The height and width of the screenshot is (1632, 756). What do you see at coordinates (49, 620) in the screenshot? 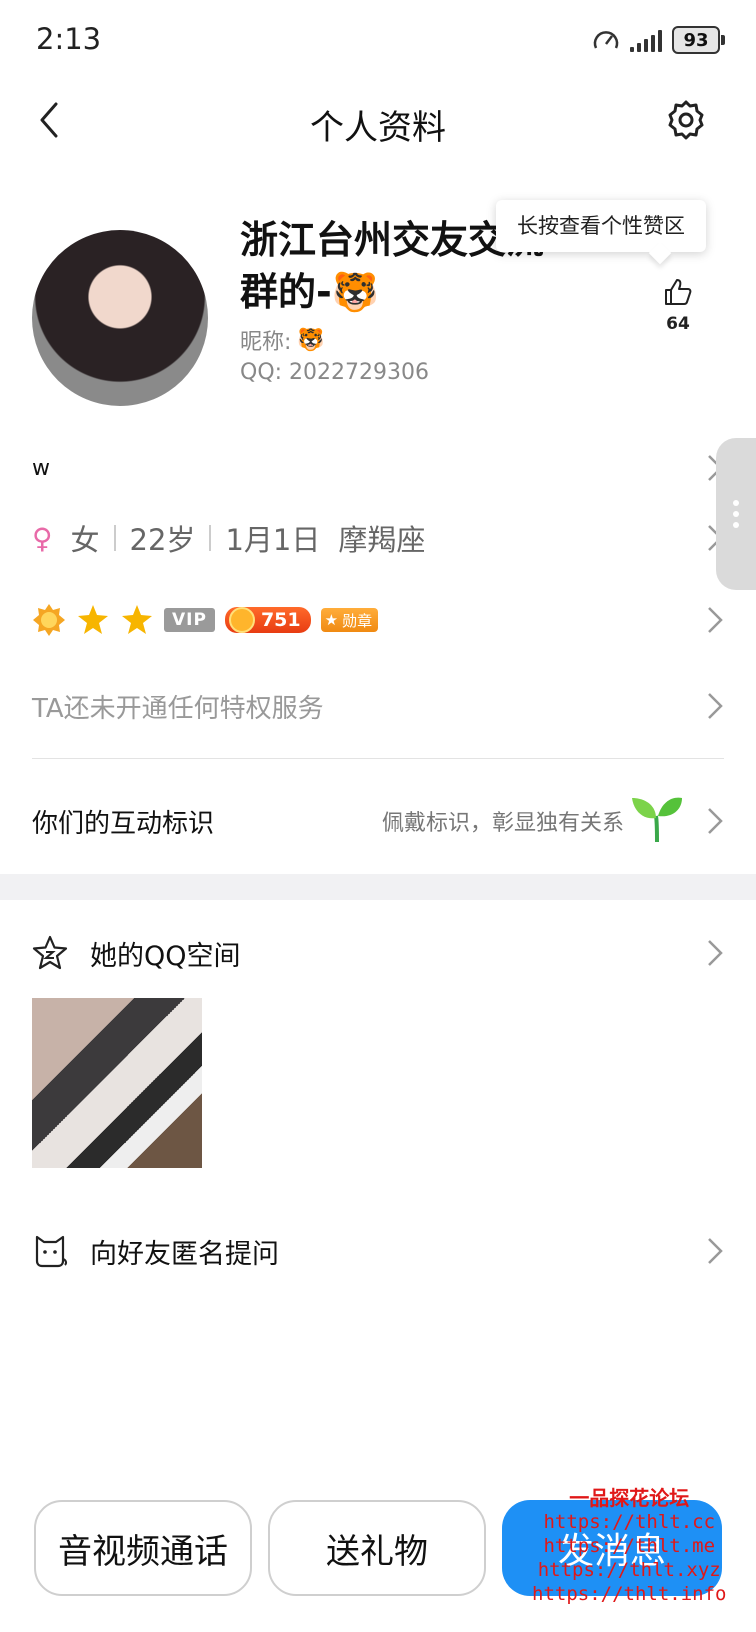
I see `sun-level-icon` at bounding box center [49, 620].